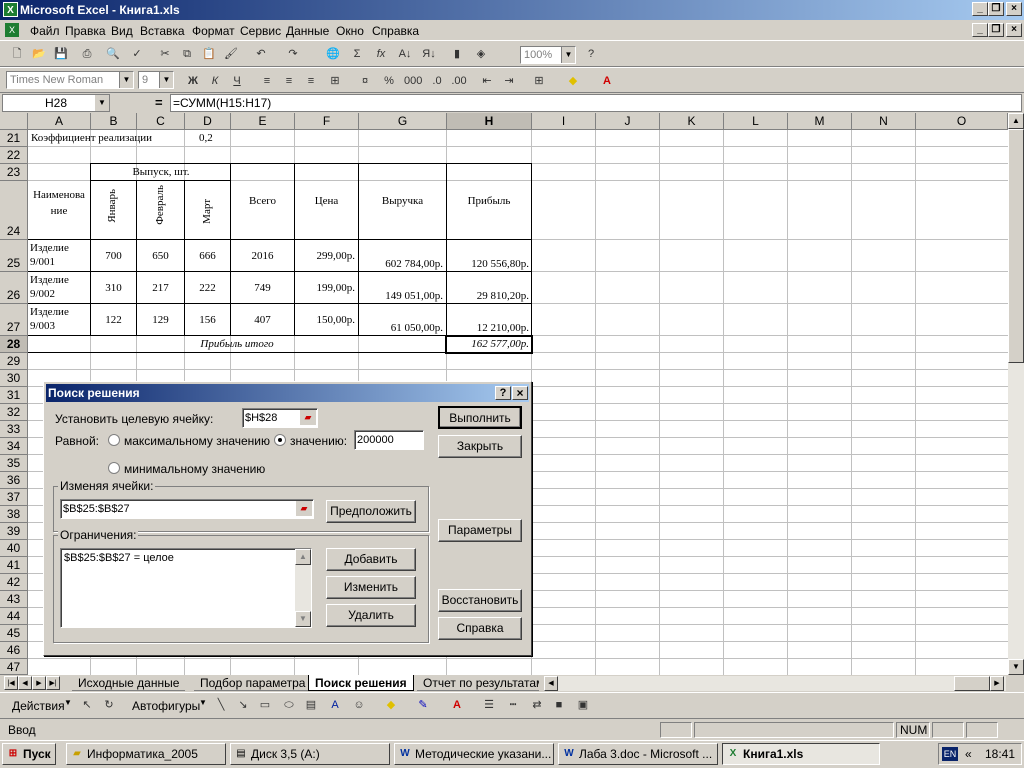 The height and width of the screenshot is (768, 1024). What do you see at coordinates (59, 203) in the screenshot?
I see `header-name: Наименова ние` at bounding box center [59, 203].